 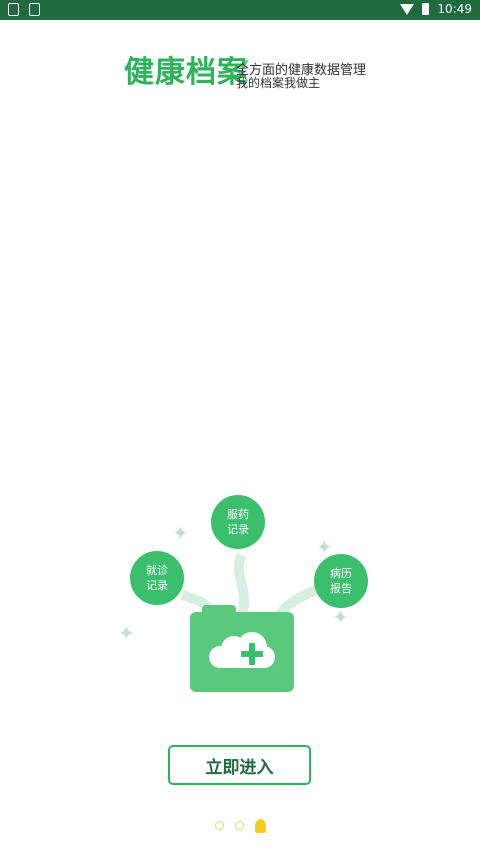 I want to click on health-record-illustration: ✦ ✦ ✦ ✦ 服药 记录 就诊 记录 病历 报告, so click(x=245, y=600).